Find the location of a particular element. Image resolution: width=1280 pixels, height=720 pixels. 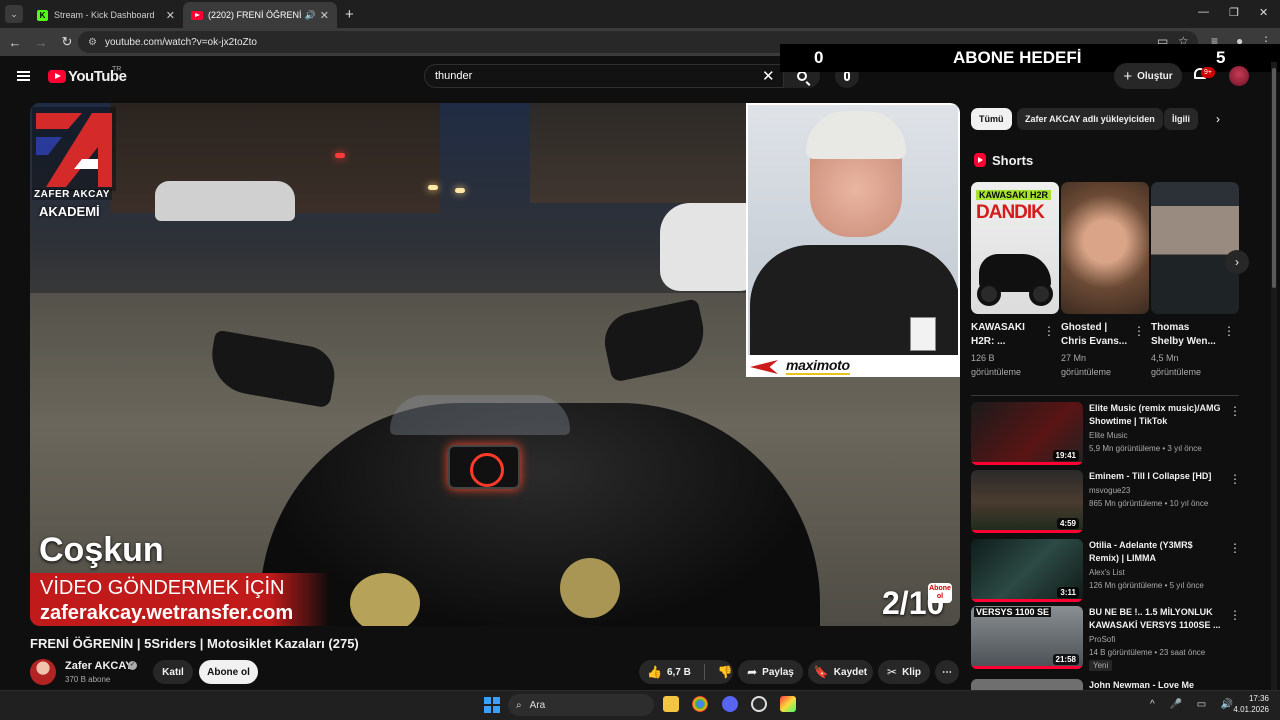

join-button: Katıl is located at coordinates (173, 672).